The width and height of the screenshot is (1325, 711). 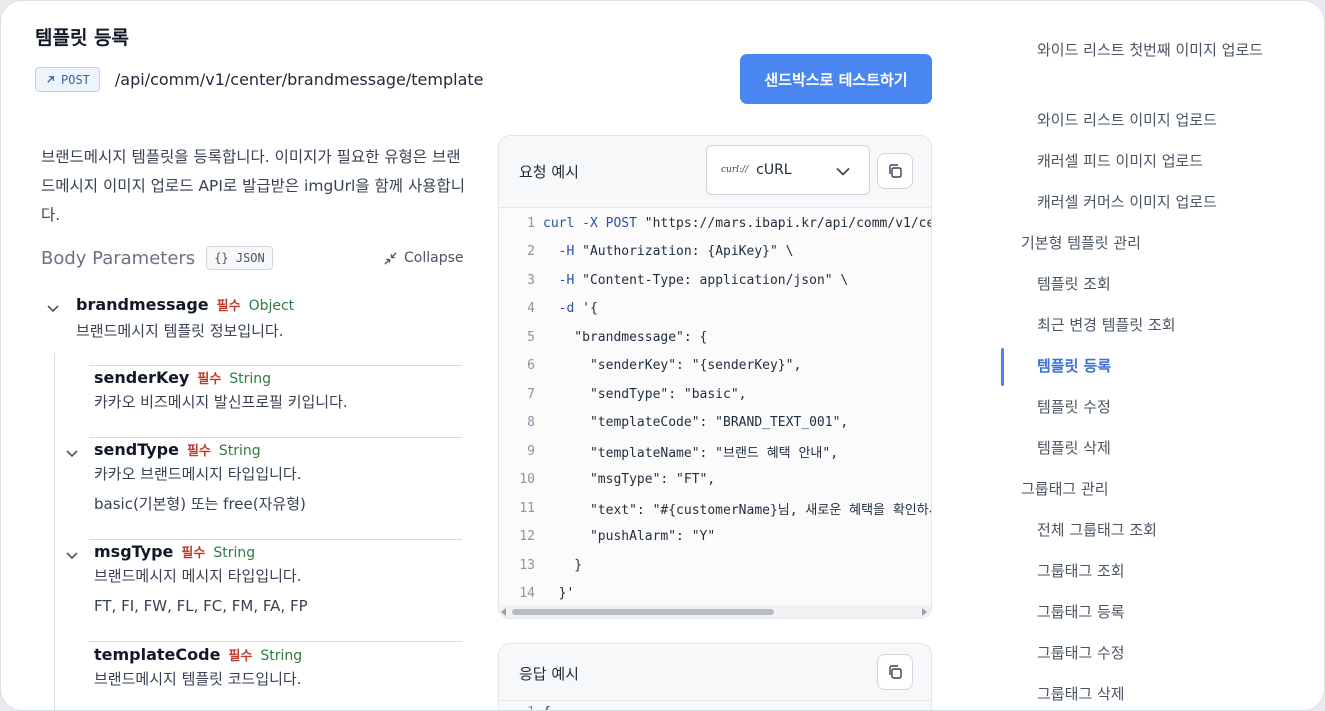 What do you see at coordinates (1157, 612) in the screenshot?
I see `toc-item: 그룹태그 등록` at bounding box center [1157, 612].